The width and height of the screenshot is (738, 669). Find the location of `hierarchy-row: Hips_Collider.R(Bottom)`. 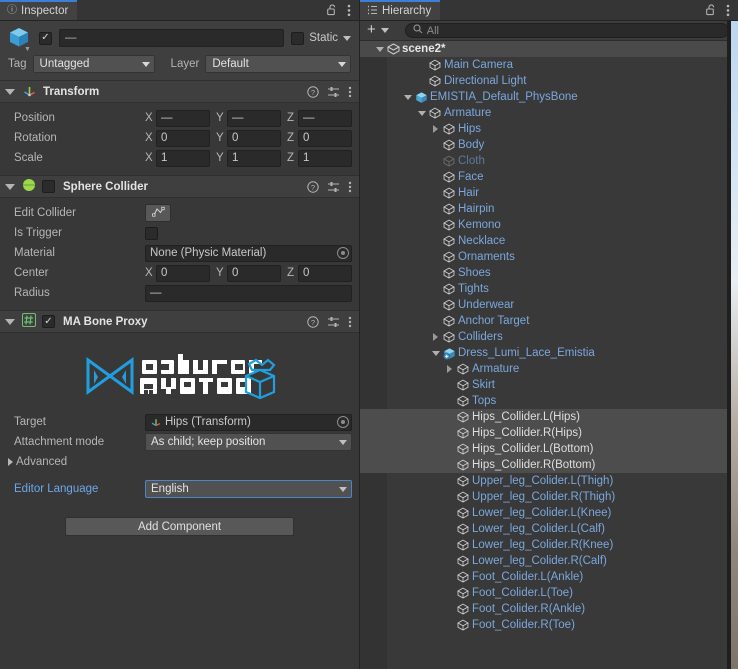

hierarchy-row: Hips_Collider.R(Bottom) is located at coordinates (549, 465).